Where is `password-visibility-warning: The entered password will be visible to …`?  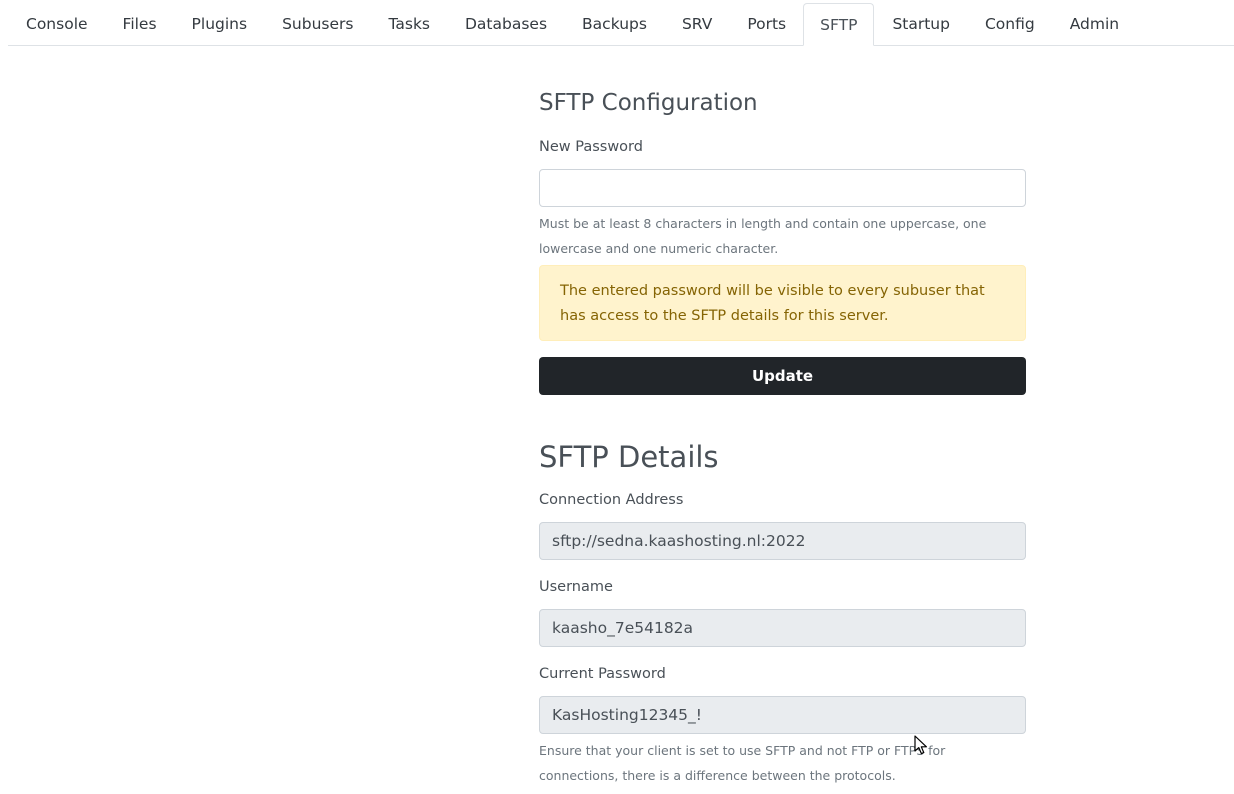
password-visibility-warning: The entered password will be visible to … is located at coordinates (782, 303).